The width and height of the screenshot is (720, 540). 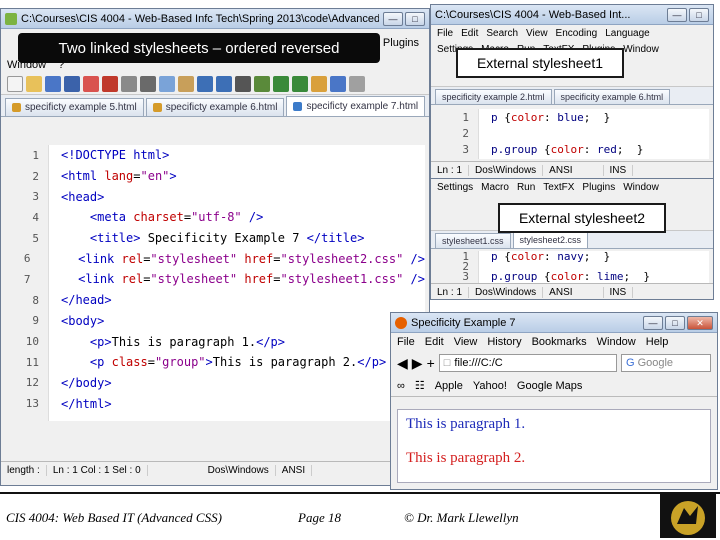 I want to click on paragraph-1: This is paragraph 1., so click(x=466, y=424).